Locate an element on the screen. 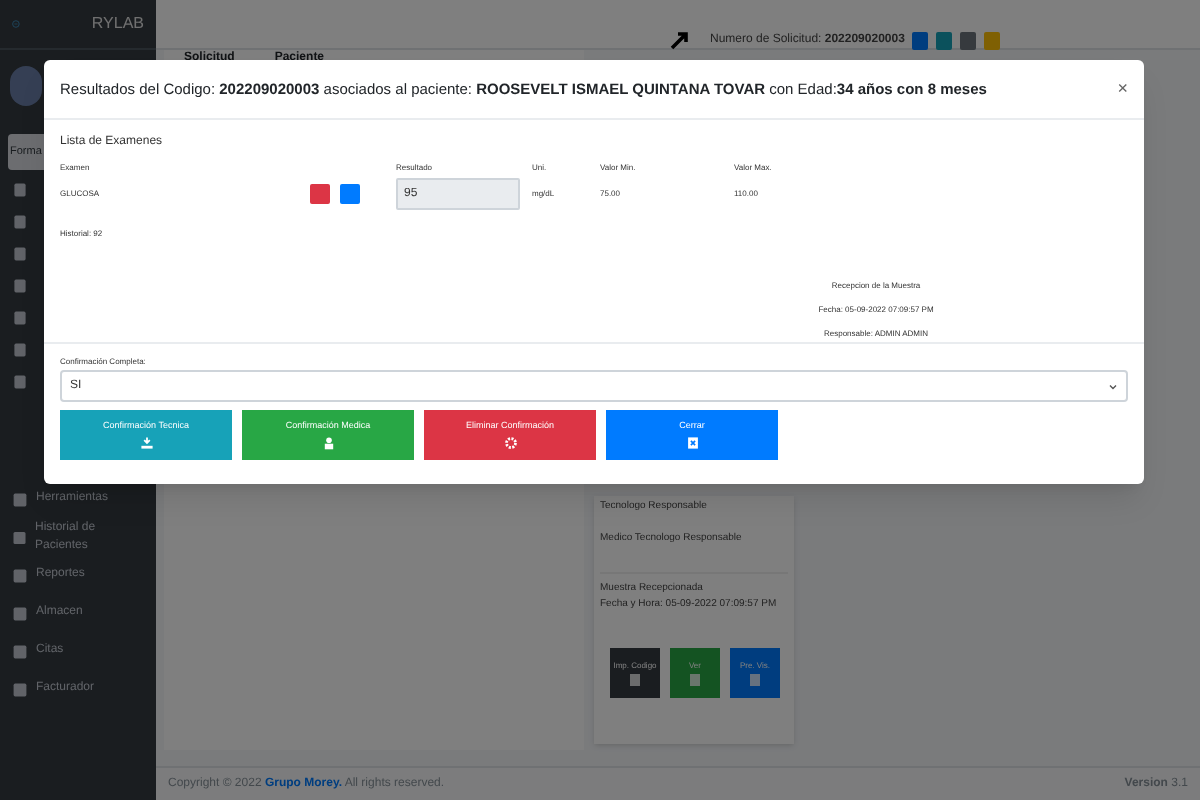 This screenshot has height=800, width=1200. close-button: × is located at coordinates (1122, 89).